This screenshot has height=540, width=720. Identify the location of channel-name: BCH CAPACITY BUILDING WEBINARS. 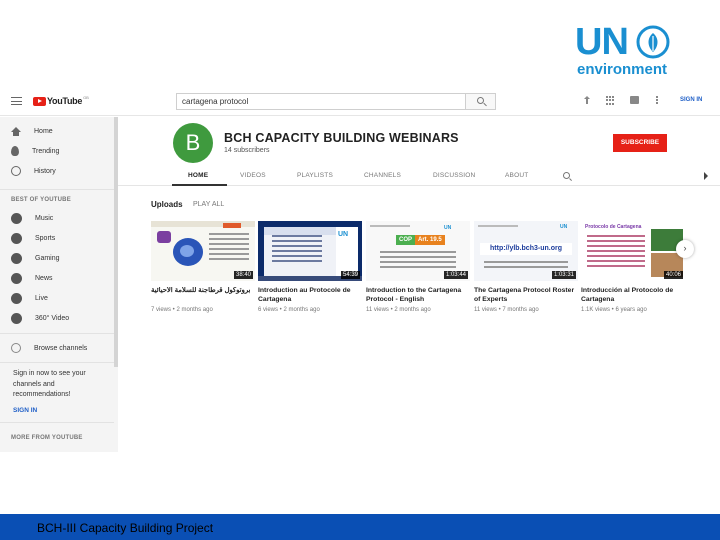
(341, 138).